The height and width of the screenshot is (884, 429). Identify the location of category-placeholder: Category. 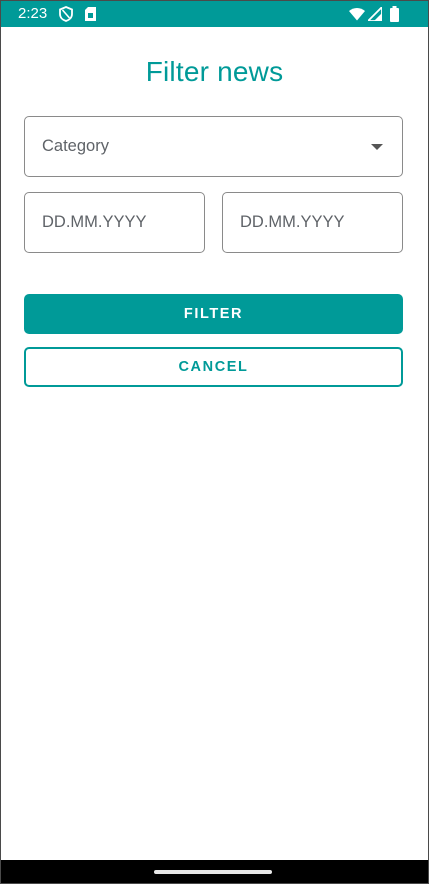
(75, 146).